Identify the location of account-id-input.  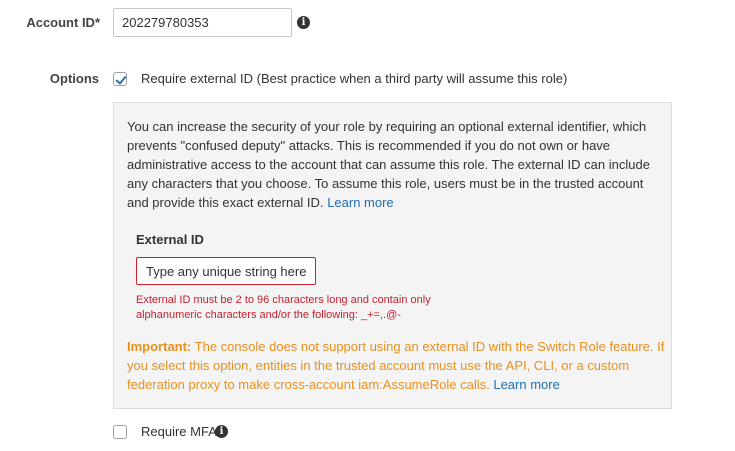
(202, 22).